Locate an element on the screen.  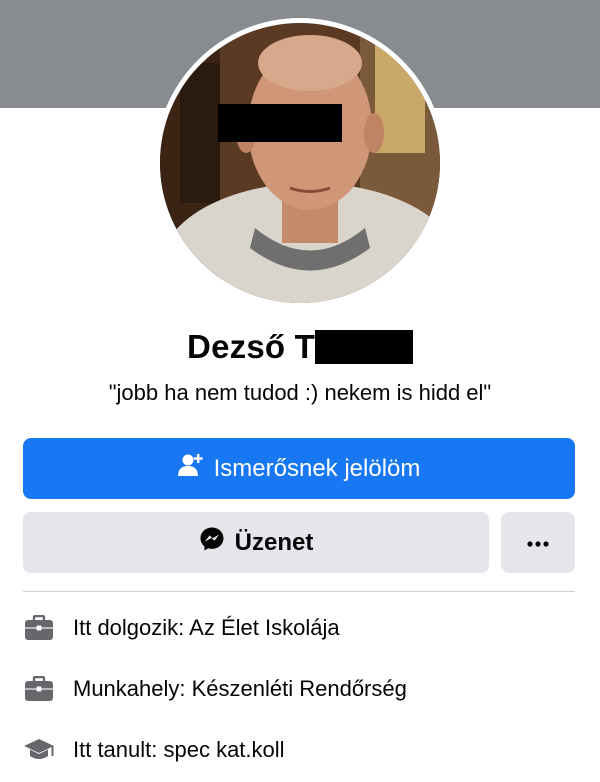
graduation-cap-icon is located at coordinates (39, 750).